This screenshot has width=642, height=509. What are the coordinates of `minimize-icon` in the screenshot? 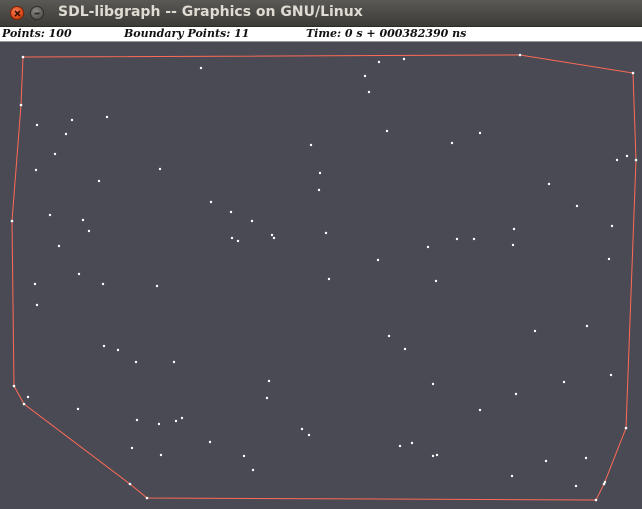 It's located at (37, 13).